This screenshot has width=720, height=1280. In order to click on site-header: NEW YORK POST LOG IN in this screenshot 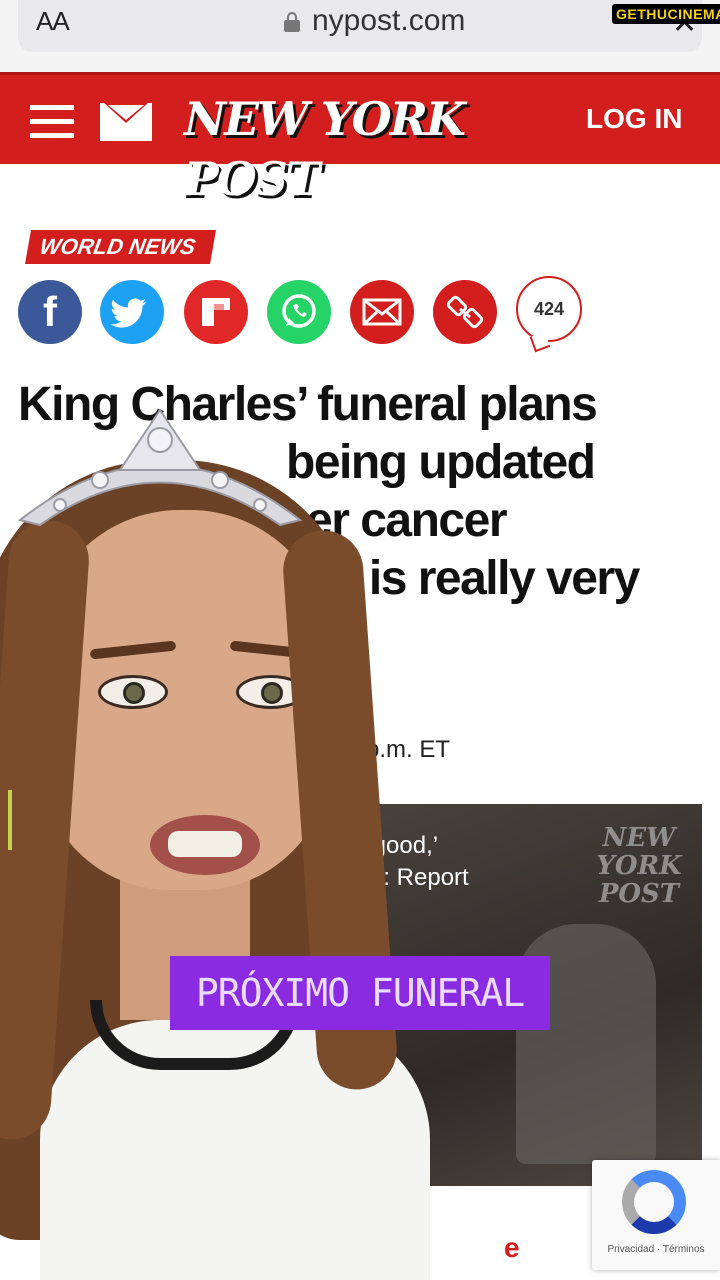, I will do `click(360, 139)`.